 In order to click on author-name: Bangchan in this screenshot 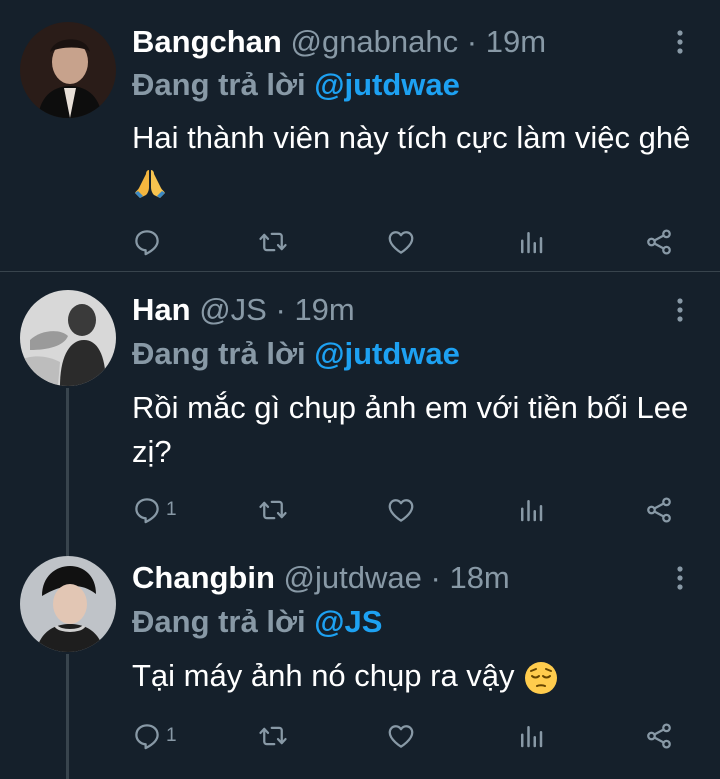, I will do `click(207, 41)`.